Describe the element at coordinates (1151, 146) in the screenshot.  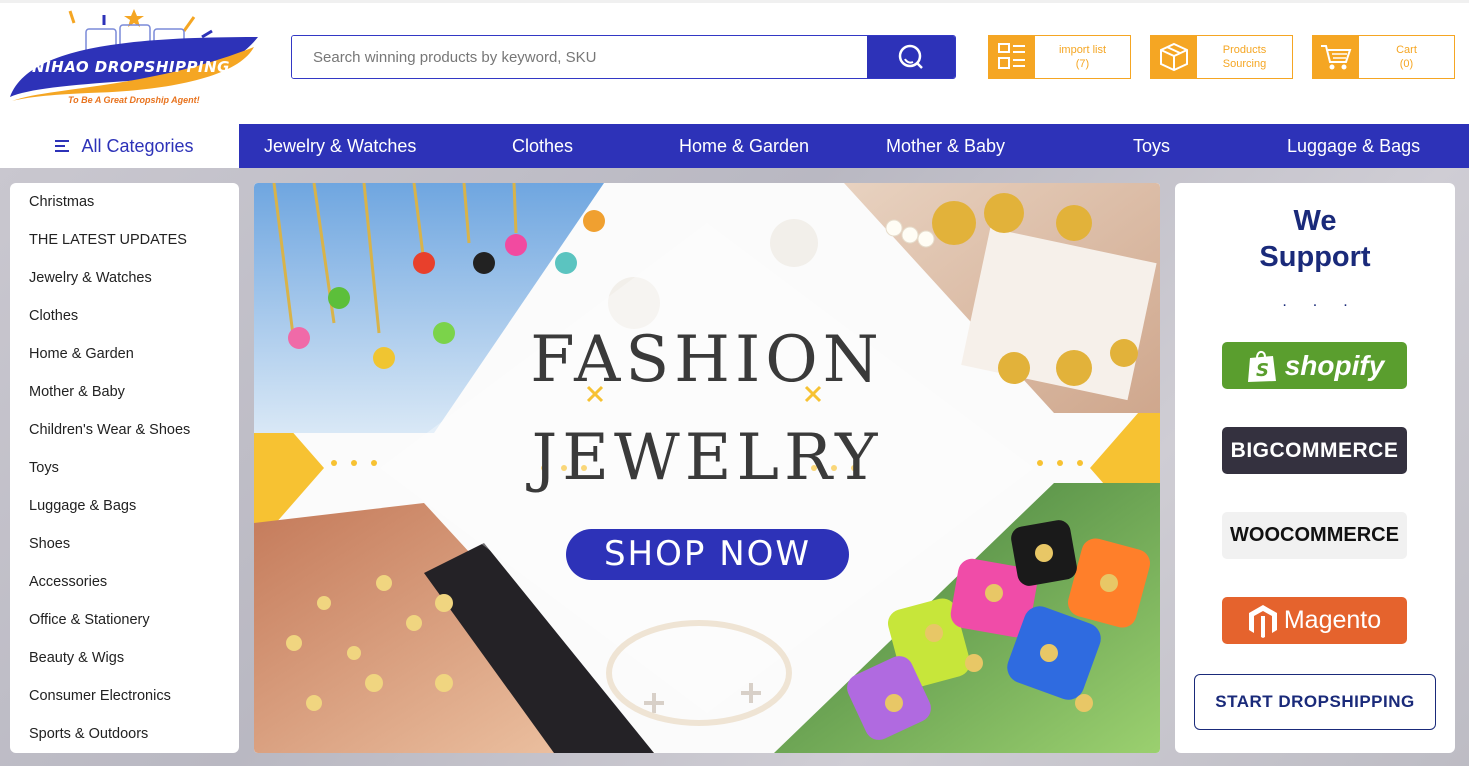
I see `nav-item-toys: Toys` at that location.